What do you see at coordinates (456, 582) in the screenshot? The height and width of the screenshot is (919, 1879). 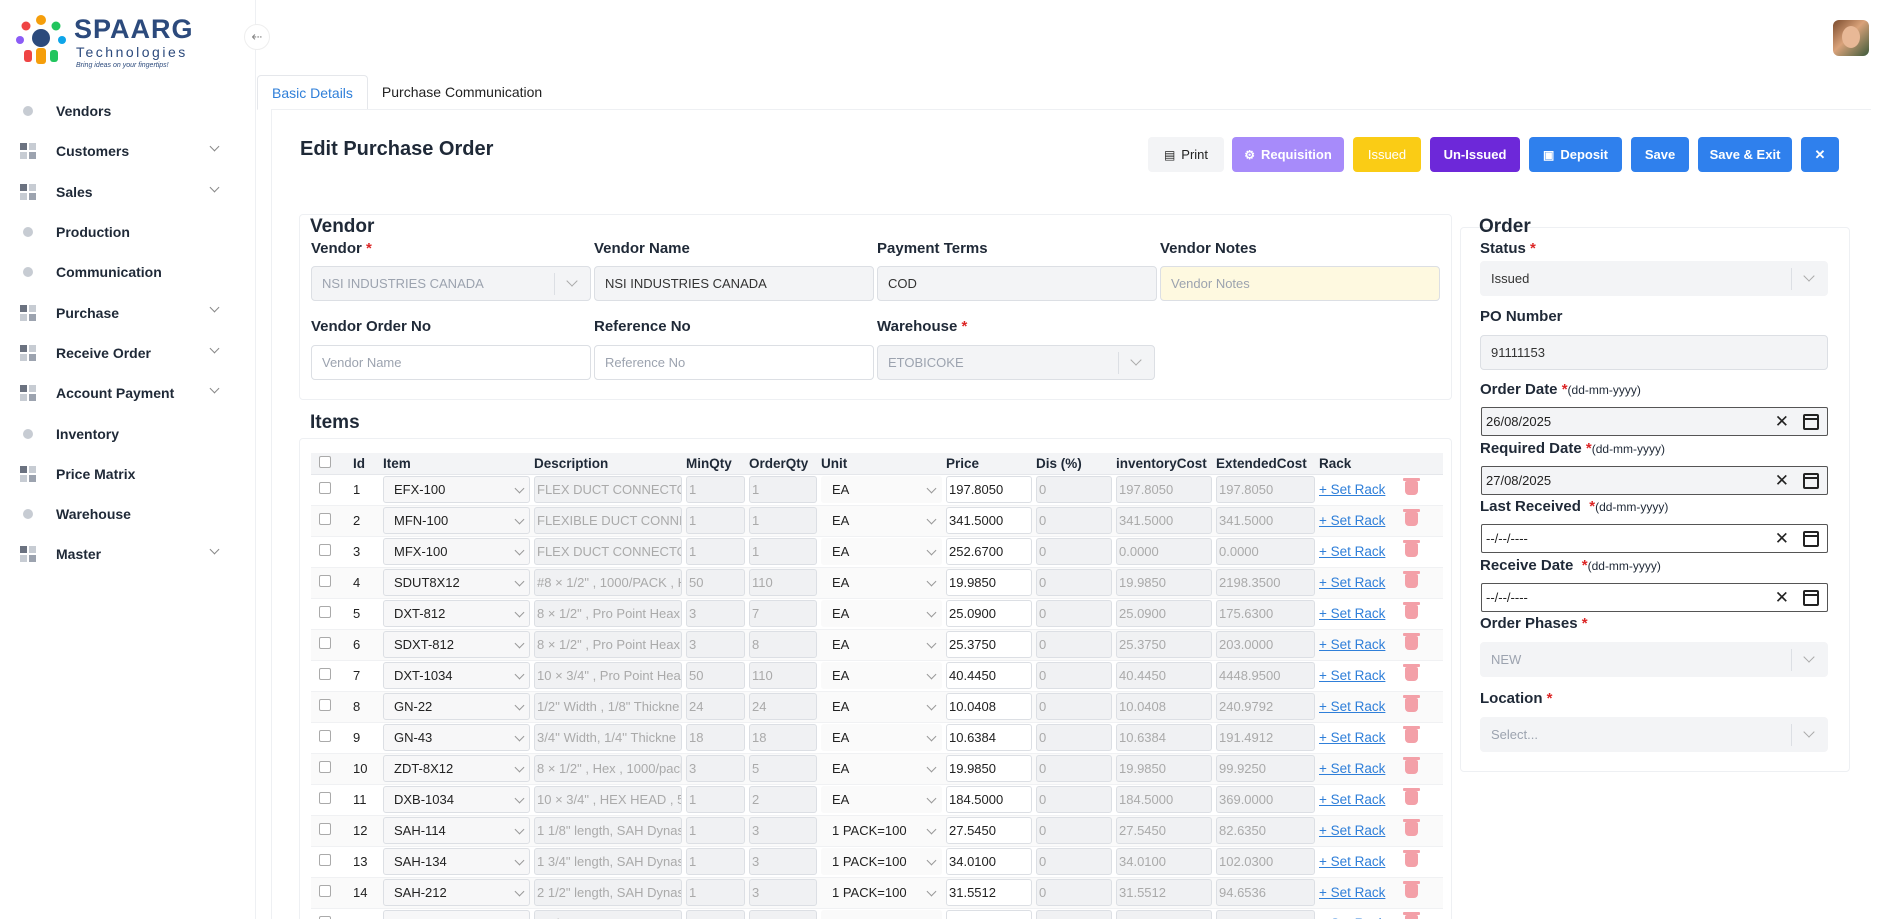 I see `item-select: SDUT8X12` at bounding box center [456, 582].